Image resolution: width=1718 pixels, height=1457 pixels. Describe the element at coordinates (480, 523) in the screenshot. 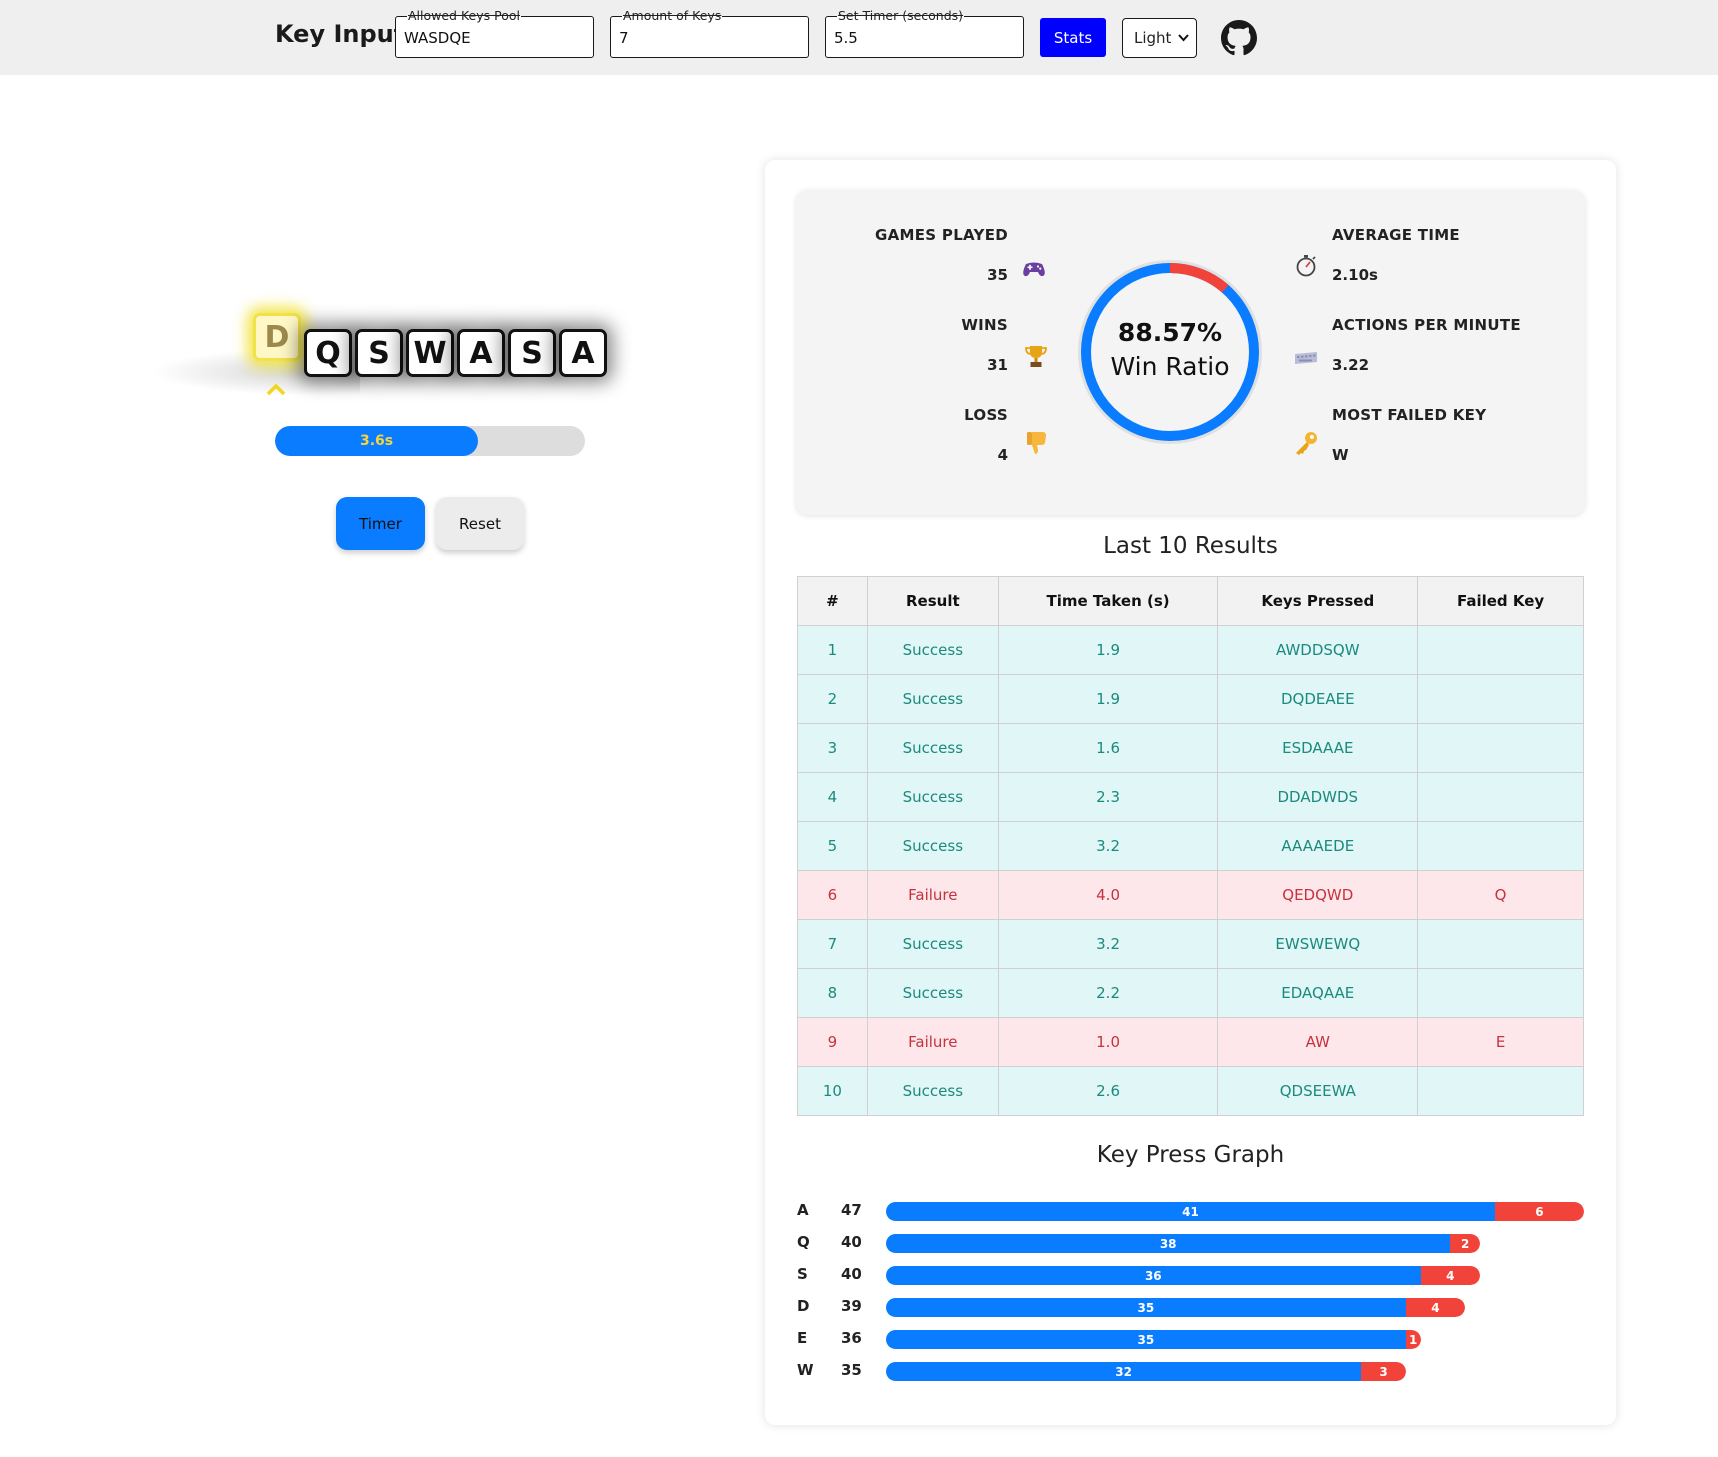

I see `reset-button: Reset` at that location.